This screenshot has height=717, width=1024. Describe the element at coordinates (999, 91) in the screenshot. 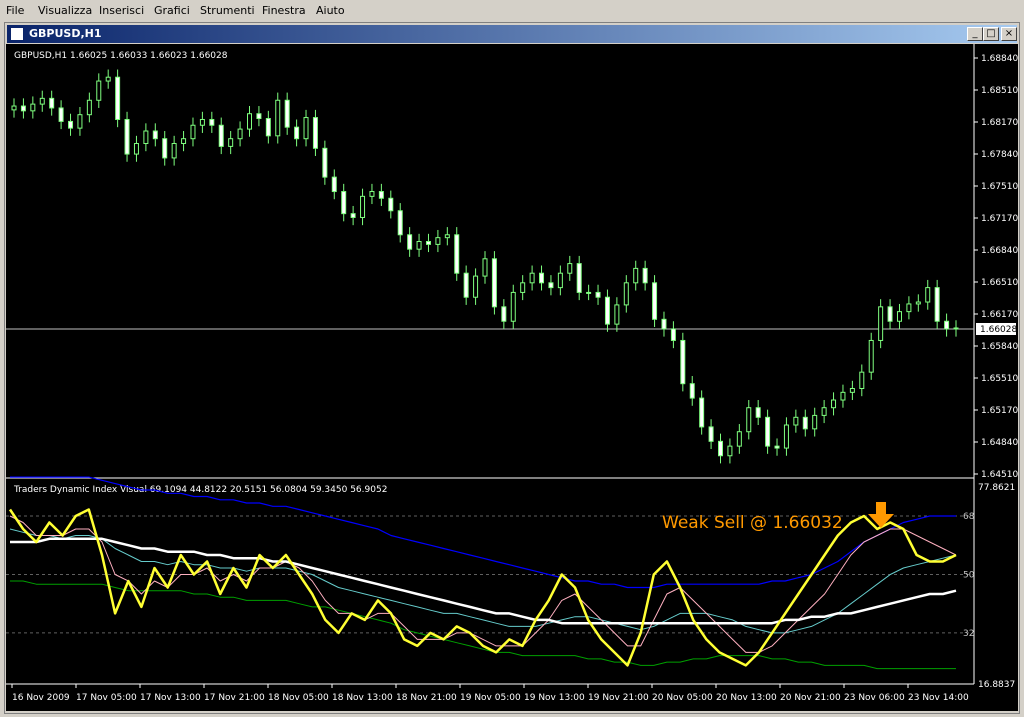

I see `price-tick-label: 1.68510` at that location.